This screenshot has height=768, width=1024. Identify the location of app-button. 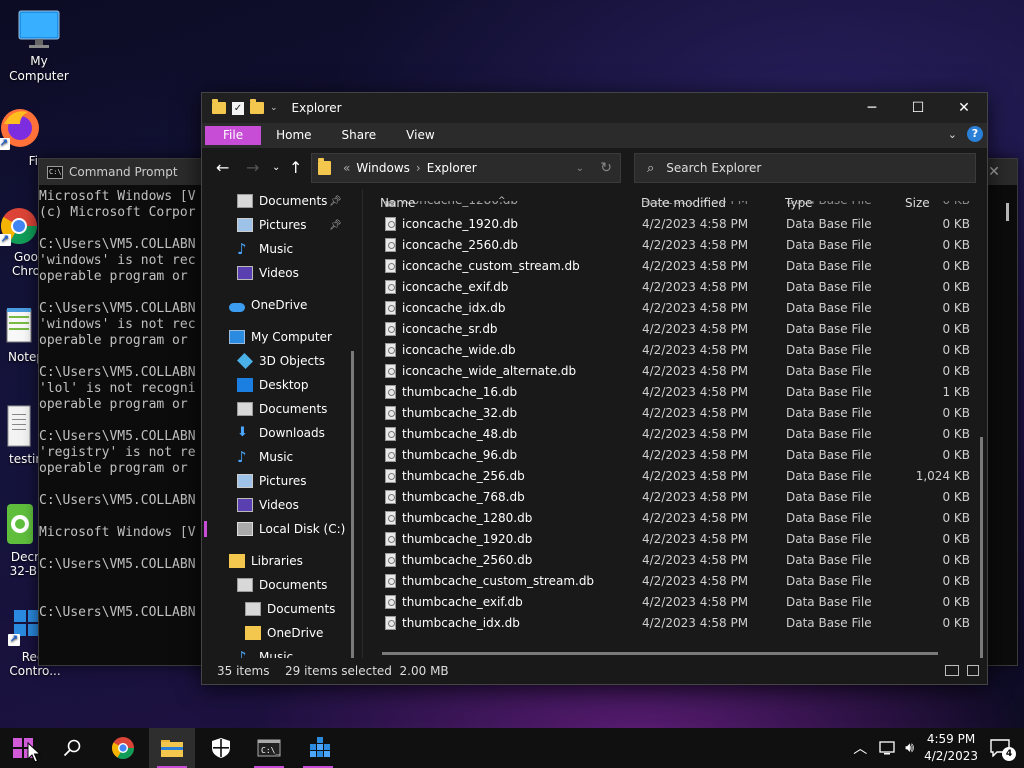
(318, 748).